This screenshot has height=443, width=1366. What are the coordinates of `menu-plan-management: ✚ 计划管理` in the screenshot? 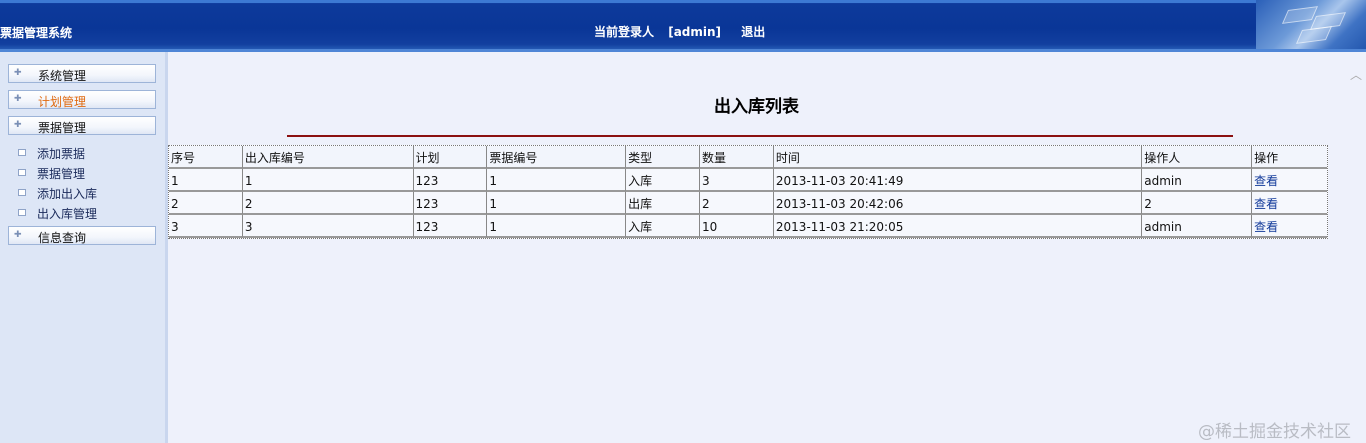 It's located at (82, 99).